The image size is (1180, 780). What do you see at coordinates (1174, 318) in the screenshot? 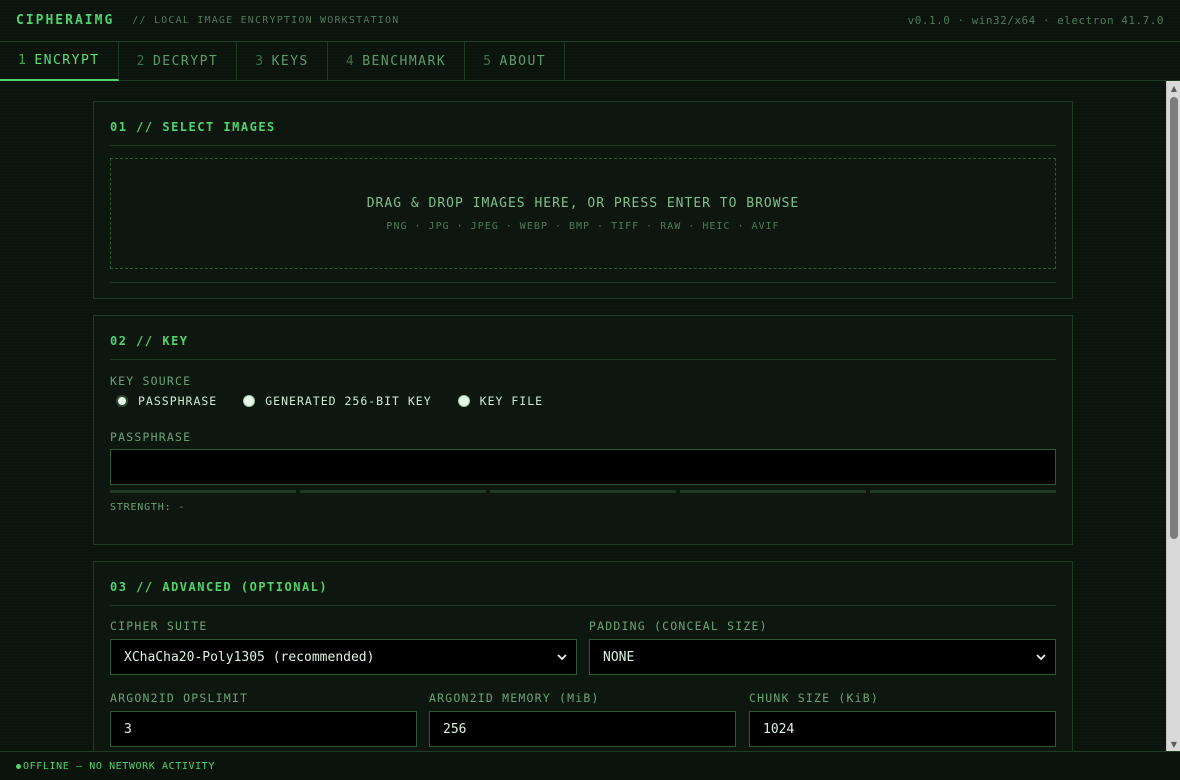
I see `scroll-thumb` at bounding box center [1174, 318].